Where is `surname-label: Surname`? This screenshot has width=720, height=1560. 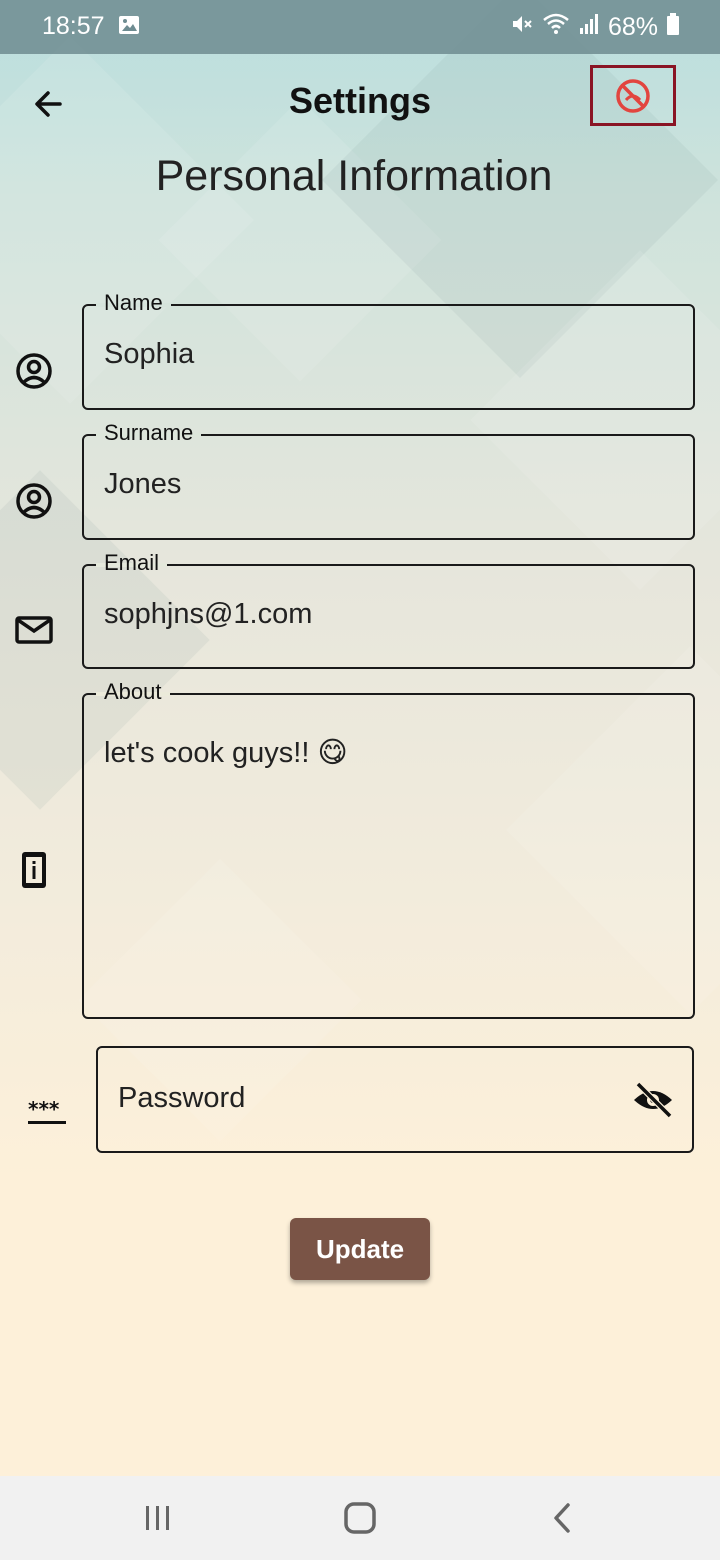
surname-label: Surname is located at coordinates (149, 432).